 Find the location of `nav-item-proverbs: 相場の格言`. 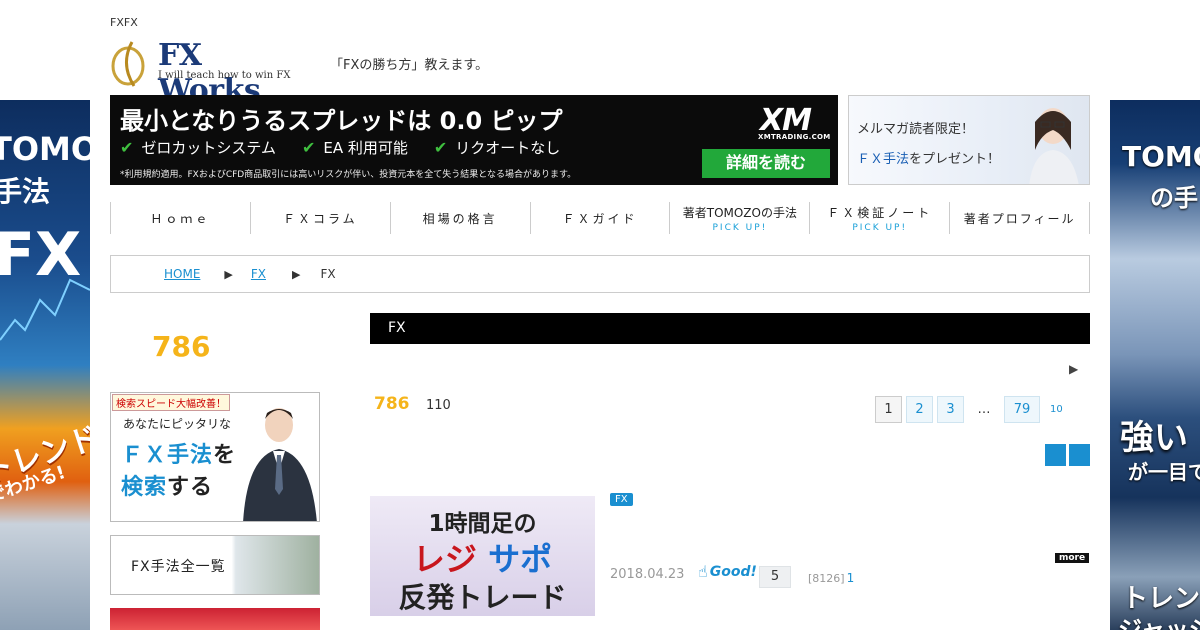

nav-item-proverbs: 相場の格言 is located at coordinates (459, 218).